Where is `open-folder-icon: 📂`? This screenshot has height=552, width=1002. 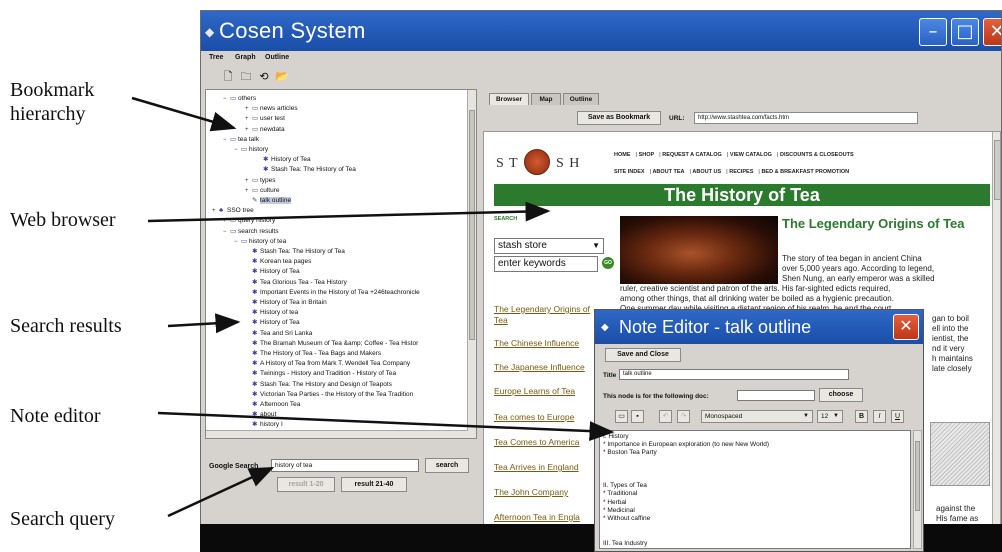
open-folder-icon: 📂 is located at coordinates (282, 77).